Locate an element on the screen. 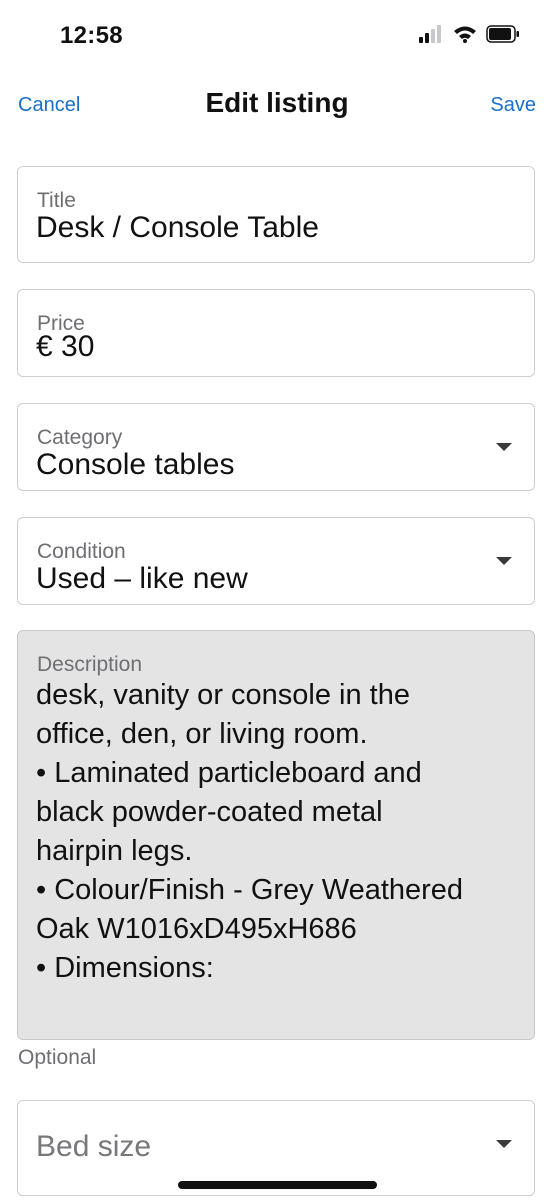 The width and height of the screenshot is (554, 1200). price-field: Price € 30 is located at coordinates (276, 333).